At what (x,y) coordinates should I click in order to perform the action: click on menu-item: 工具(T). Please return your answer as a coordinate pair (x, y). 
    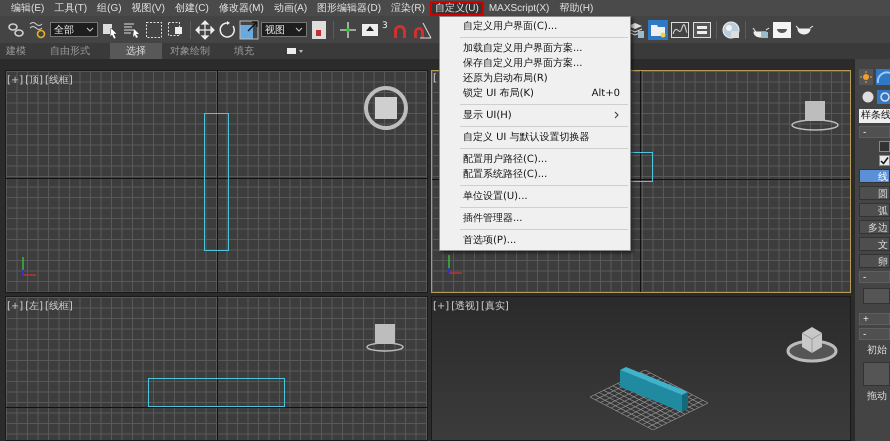
    Looking at the image, I should click on (70, 8).